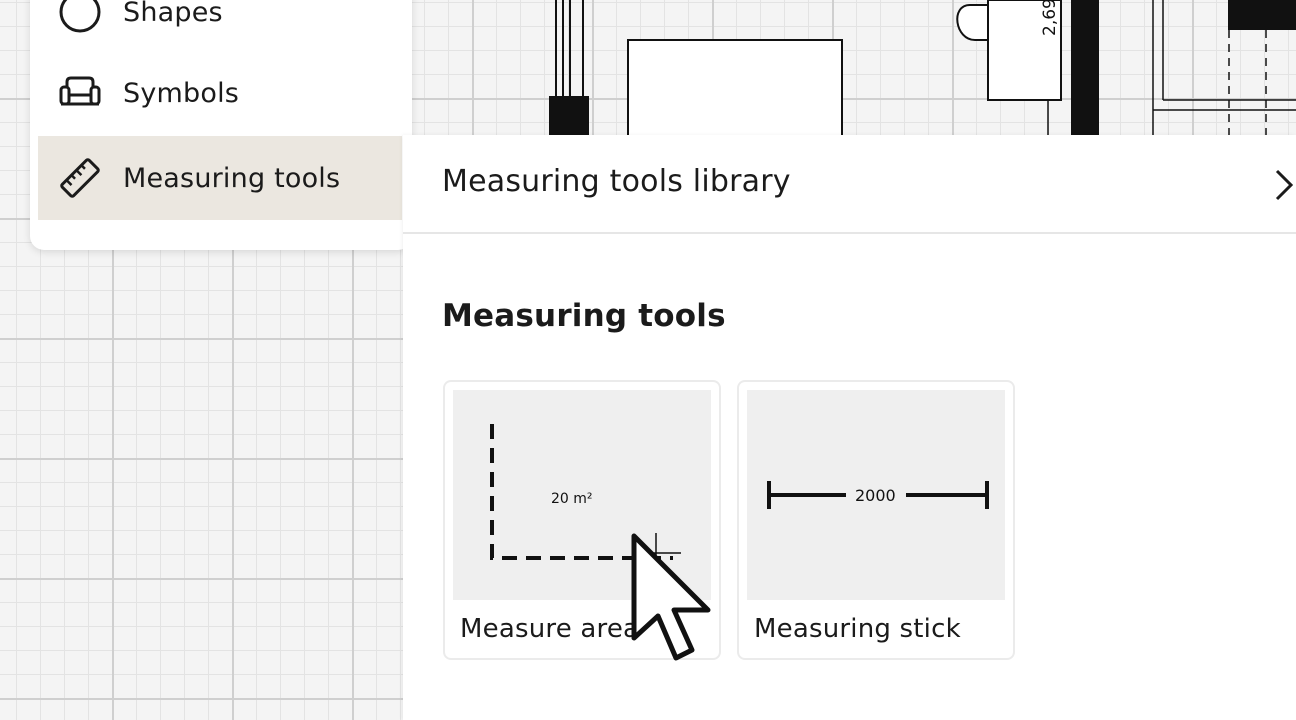 Image resolution: width=1296 pixels, height=720 pixels. What do you see at coordinates (569, 70) in the screenshot?
I see `window-element` at bounding box center [569, 70].